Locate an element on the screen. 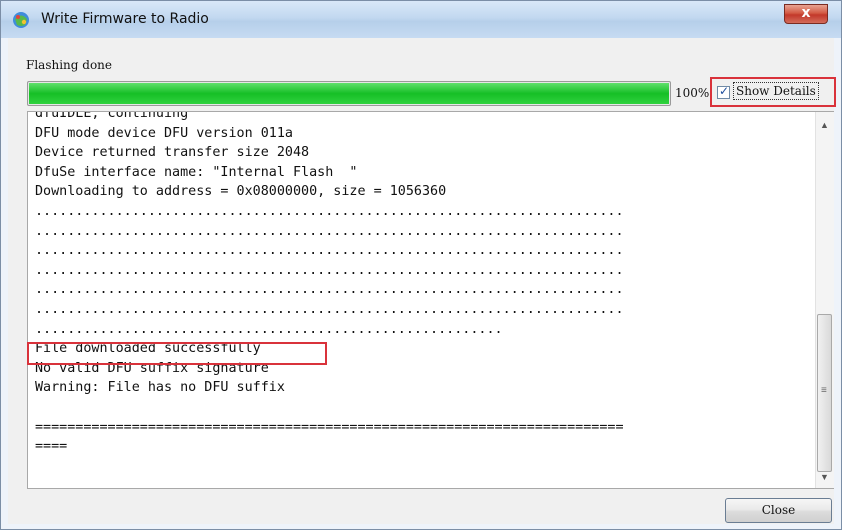 This screenshot has height=530, width=842. scroll-down-arrow-icon: ▼ is located at coordinates (824, 477).